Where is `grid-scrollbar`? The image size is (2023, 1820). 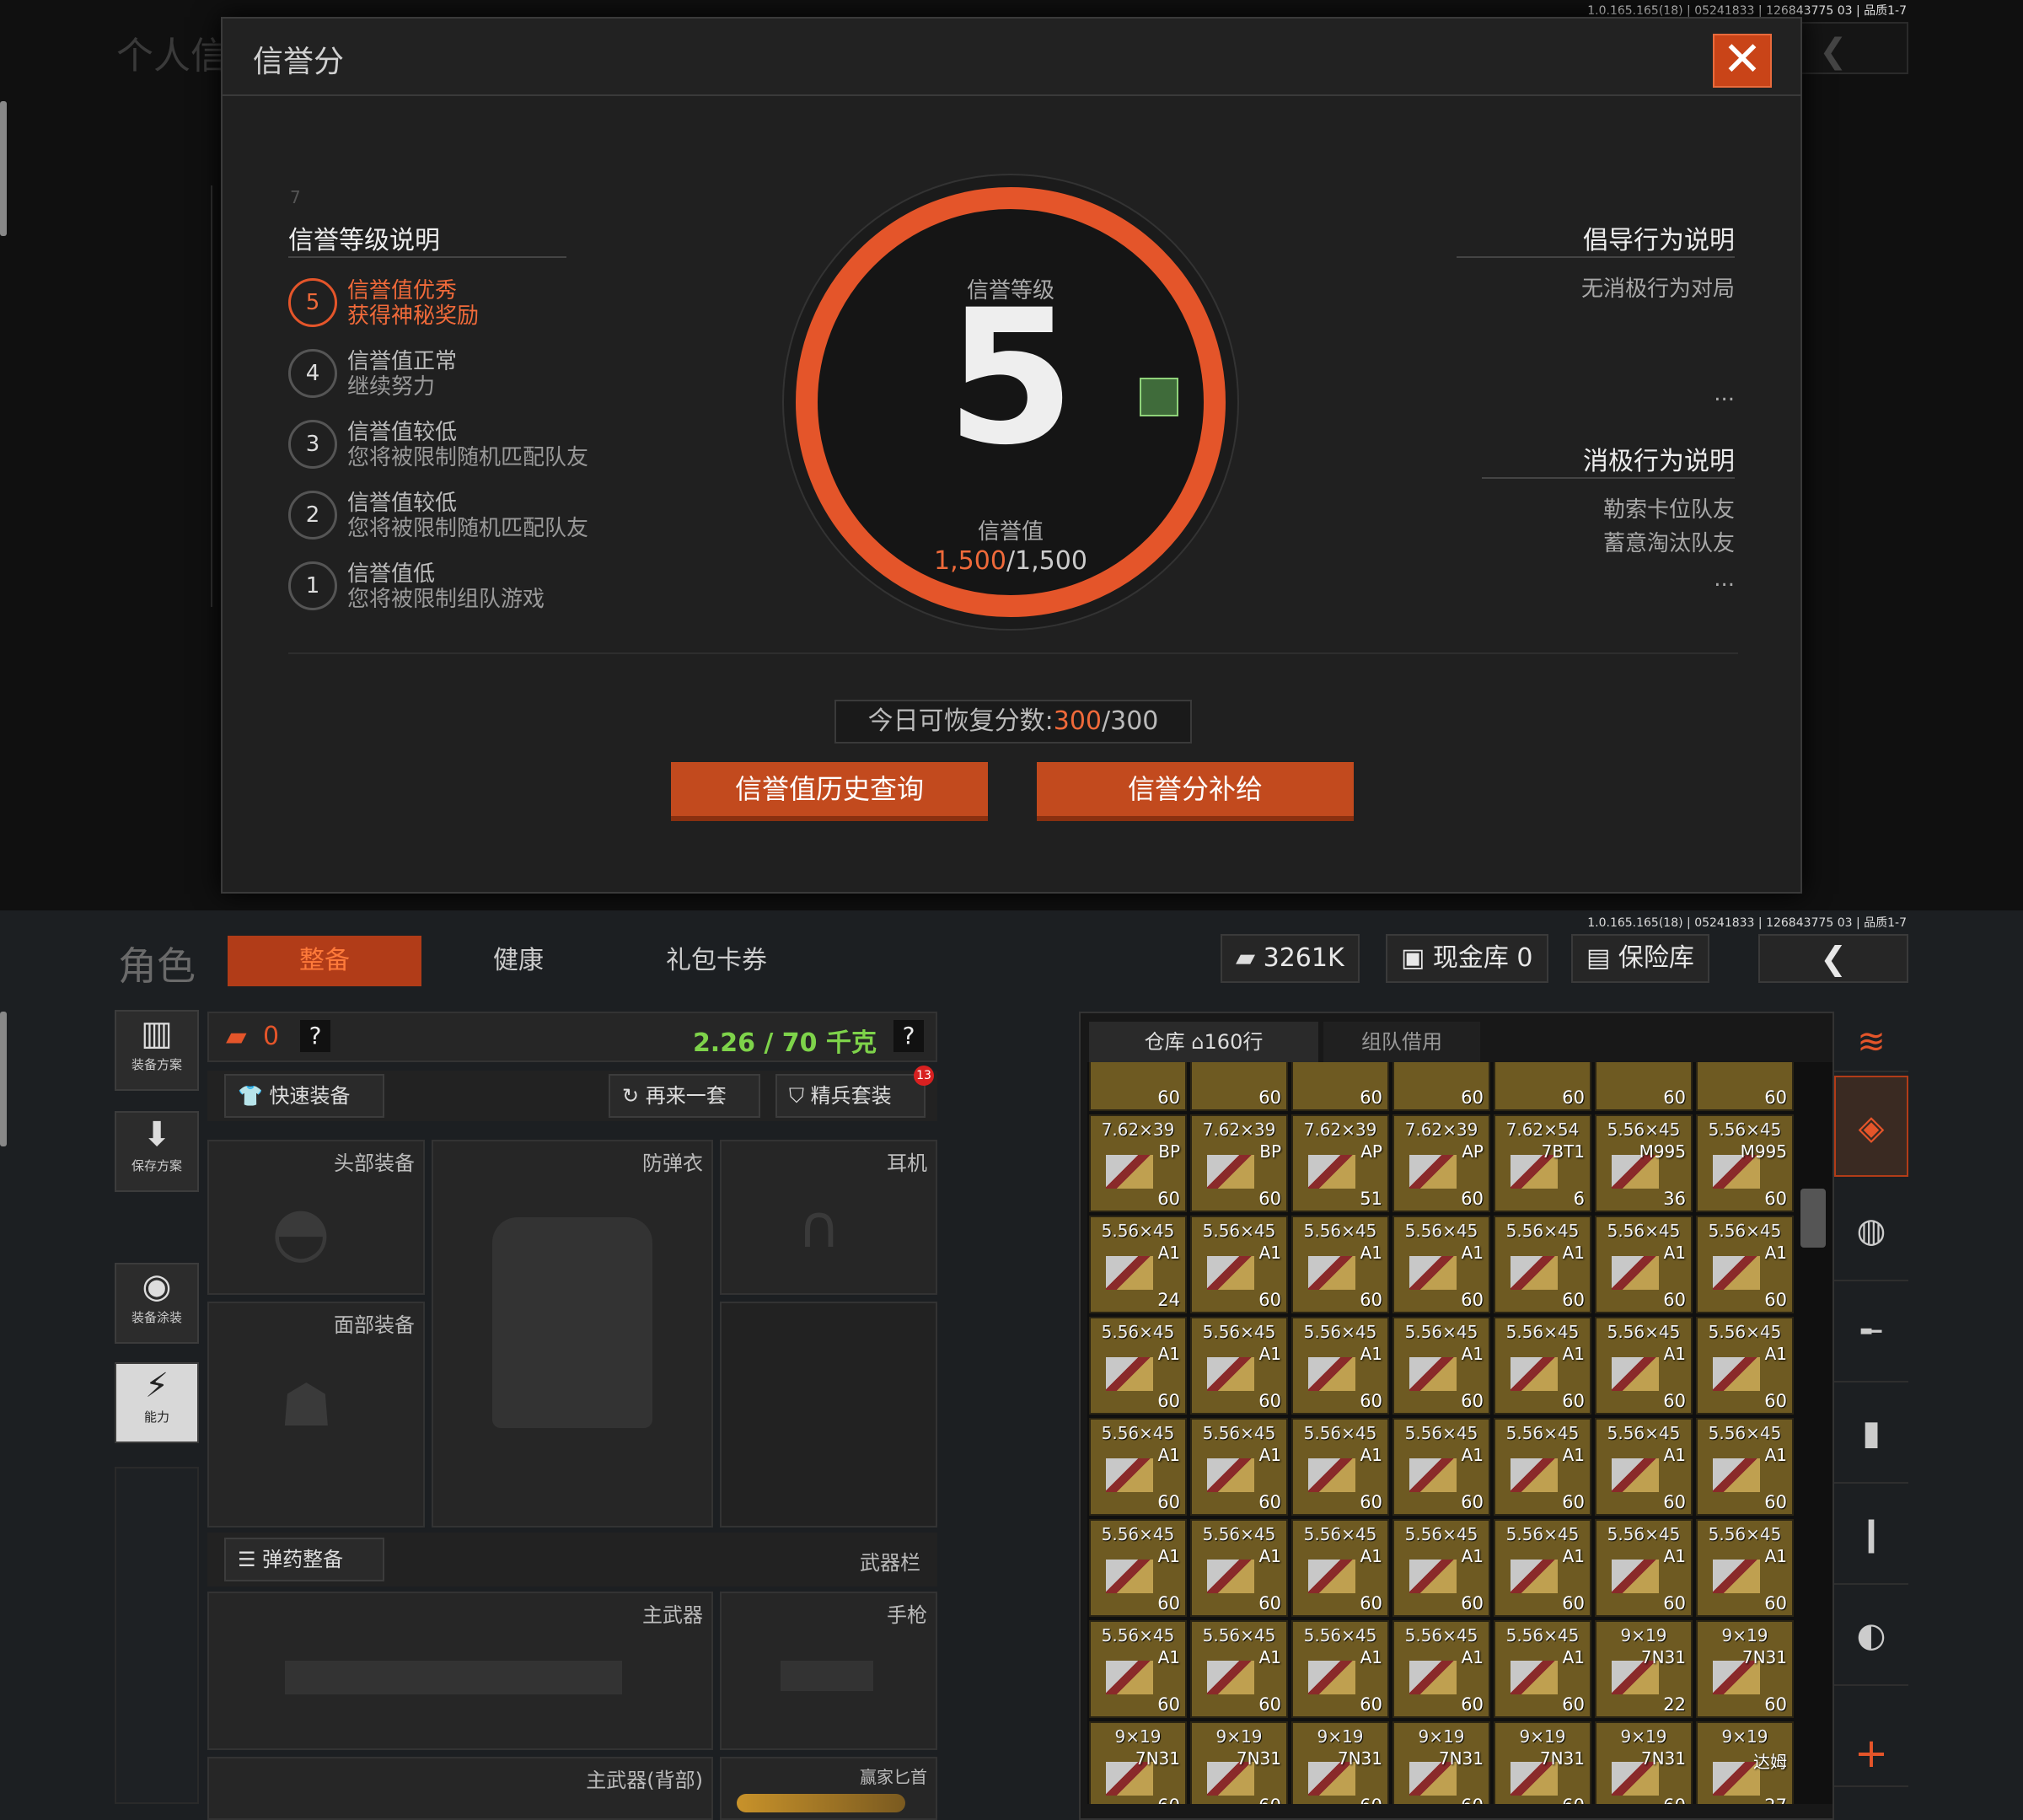 grid-scrollbar is located at coordinates (1813, 1219).